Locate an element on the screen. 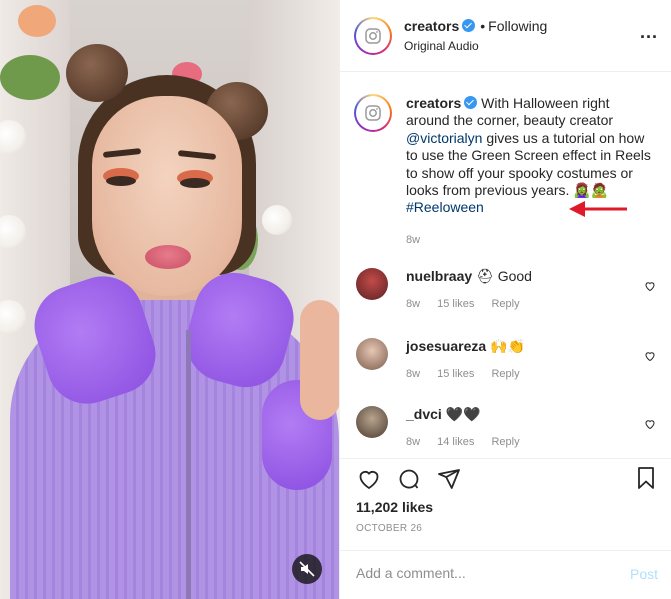 The width and height of the screenshot is (671, 599). following-button: Following is located at coordinates (517, 26).